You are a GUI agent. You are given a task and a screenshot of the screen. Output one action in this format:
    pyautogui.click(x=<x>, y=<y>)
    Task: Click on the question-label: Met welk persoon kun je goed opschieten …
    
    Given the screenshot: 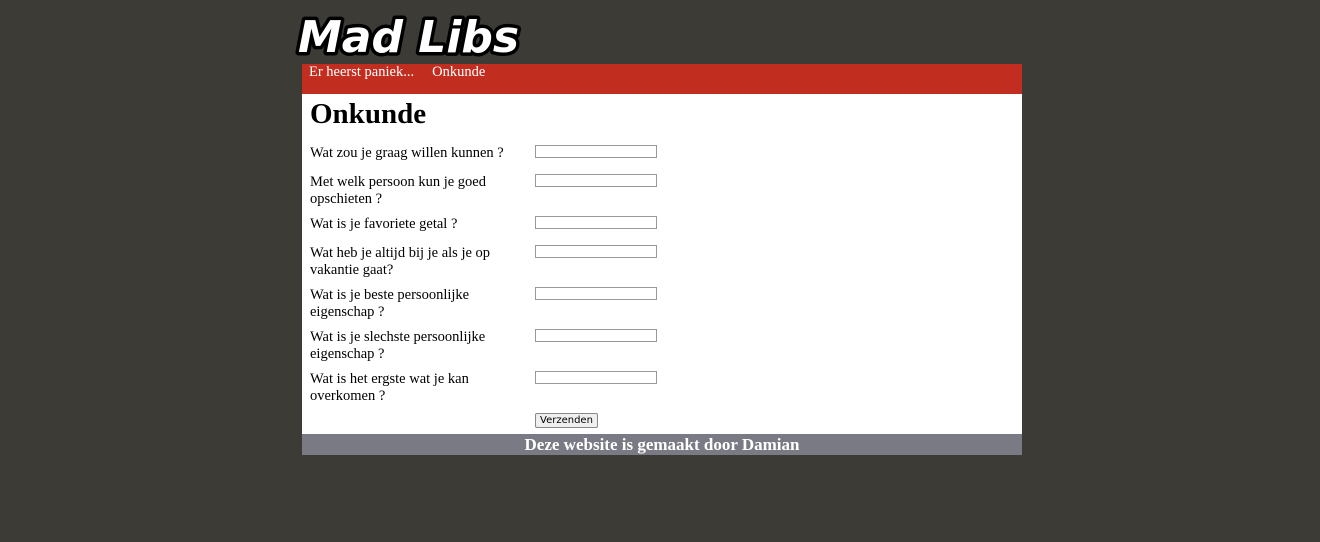 What is the action you would take?
    pyautogui.click(x=398, y=190)
    